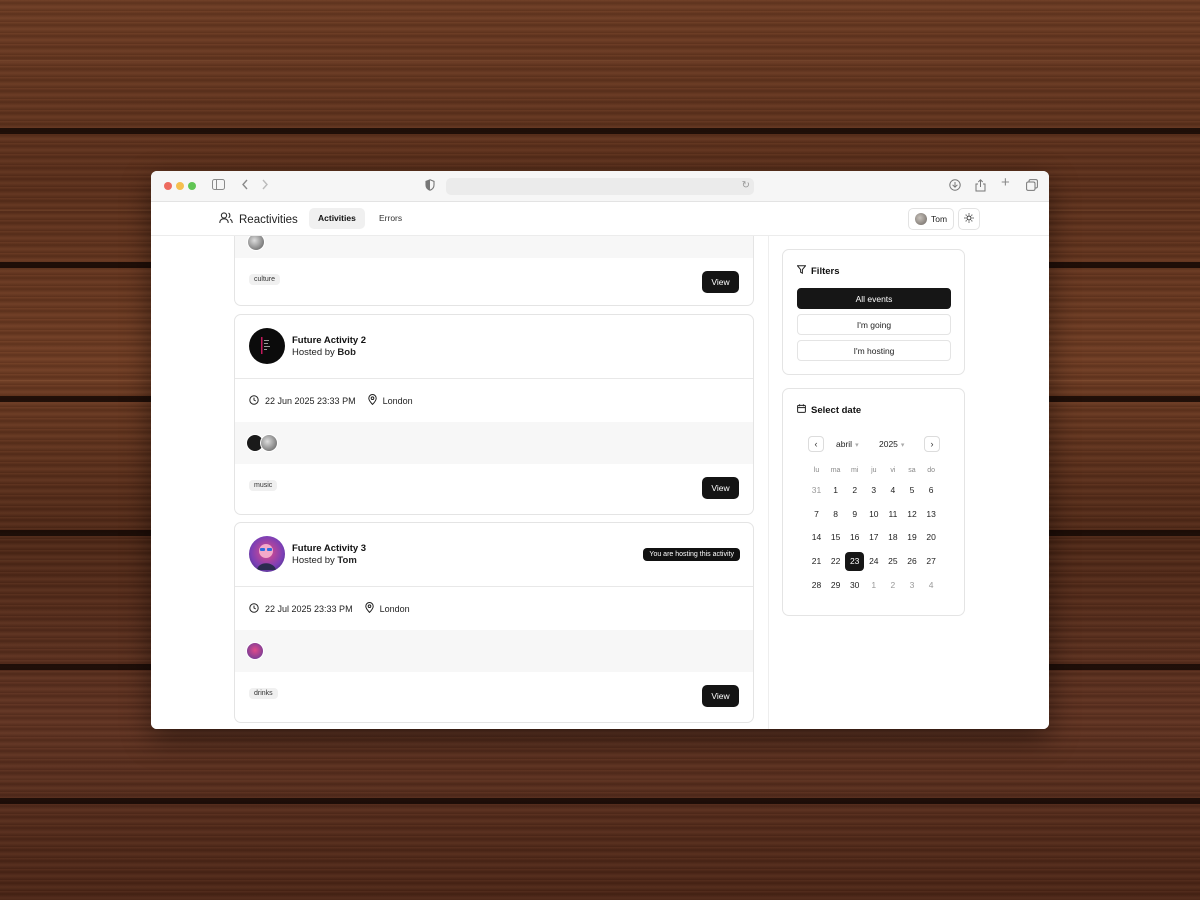 The width and height of the screenshot is (1200, 900). What do you see at coordinates (691, 554) in the screenshot?
I see `hosting-badge: You are hosting this activity` at bounding box center [691, 554].